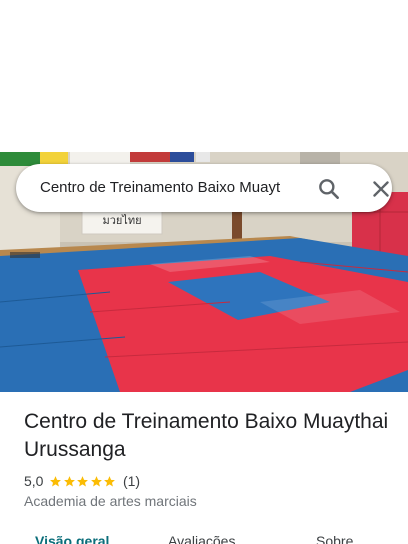 Image resolution: width=408 pixels, height=544 pixels. I want to click on star-rating, so click(83, 481).